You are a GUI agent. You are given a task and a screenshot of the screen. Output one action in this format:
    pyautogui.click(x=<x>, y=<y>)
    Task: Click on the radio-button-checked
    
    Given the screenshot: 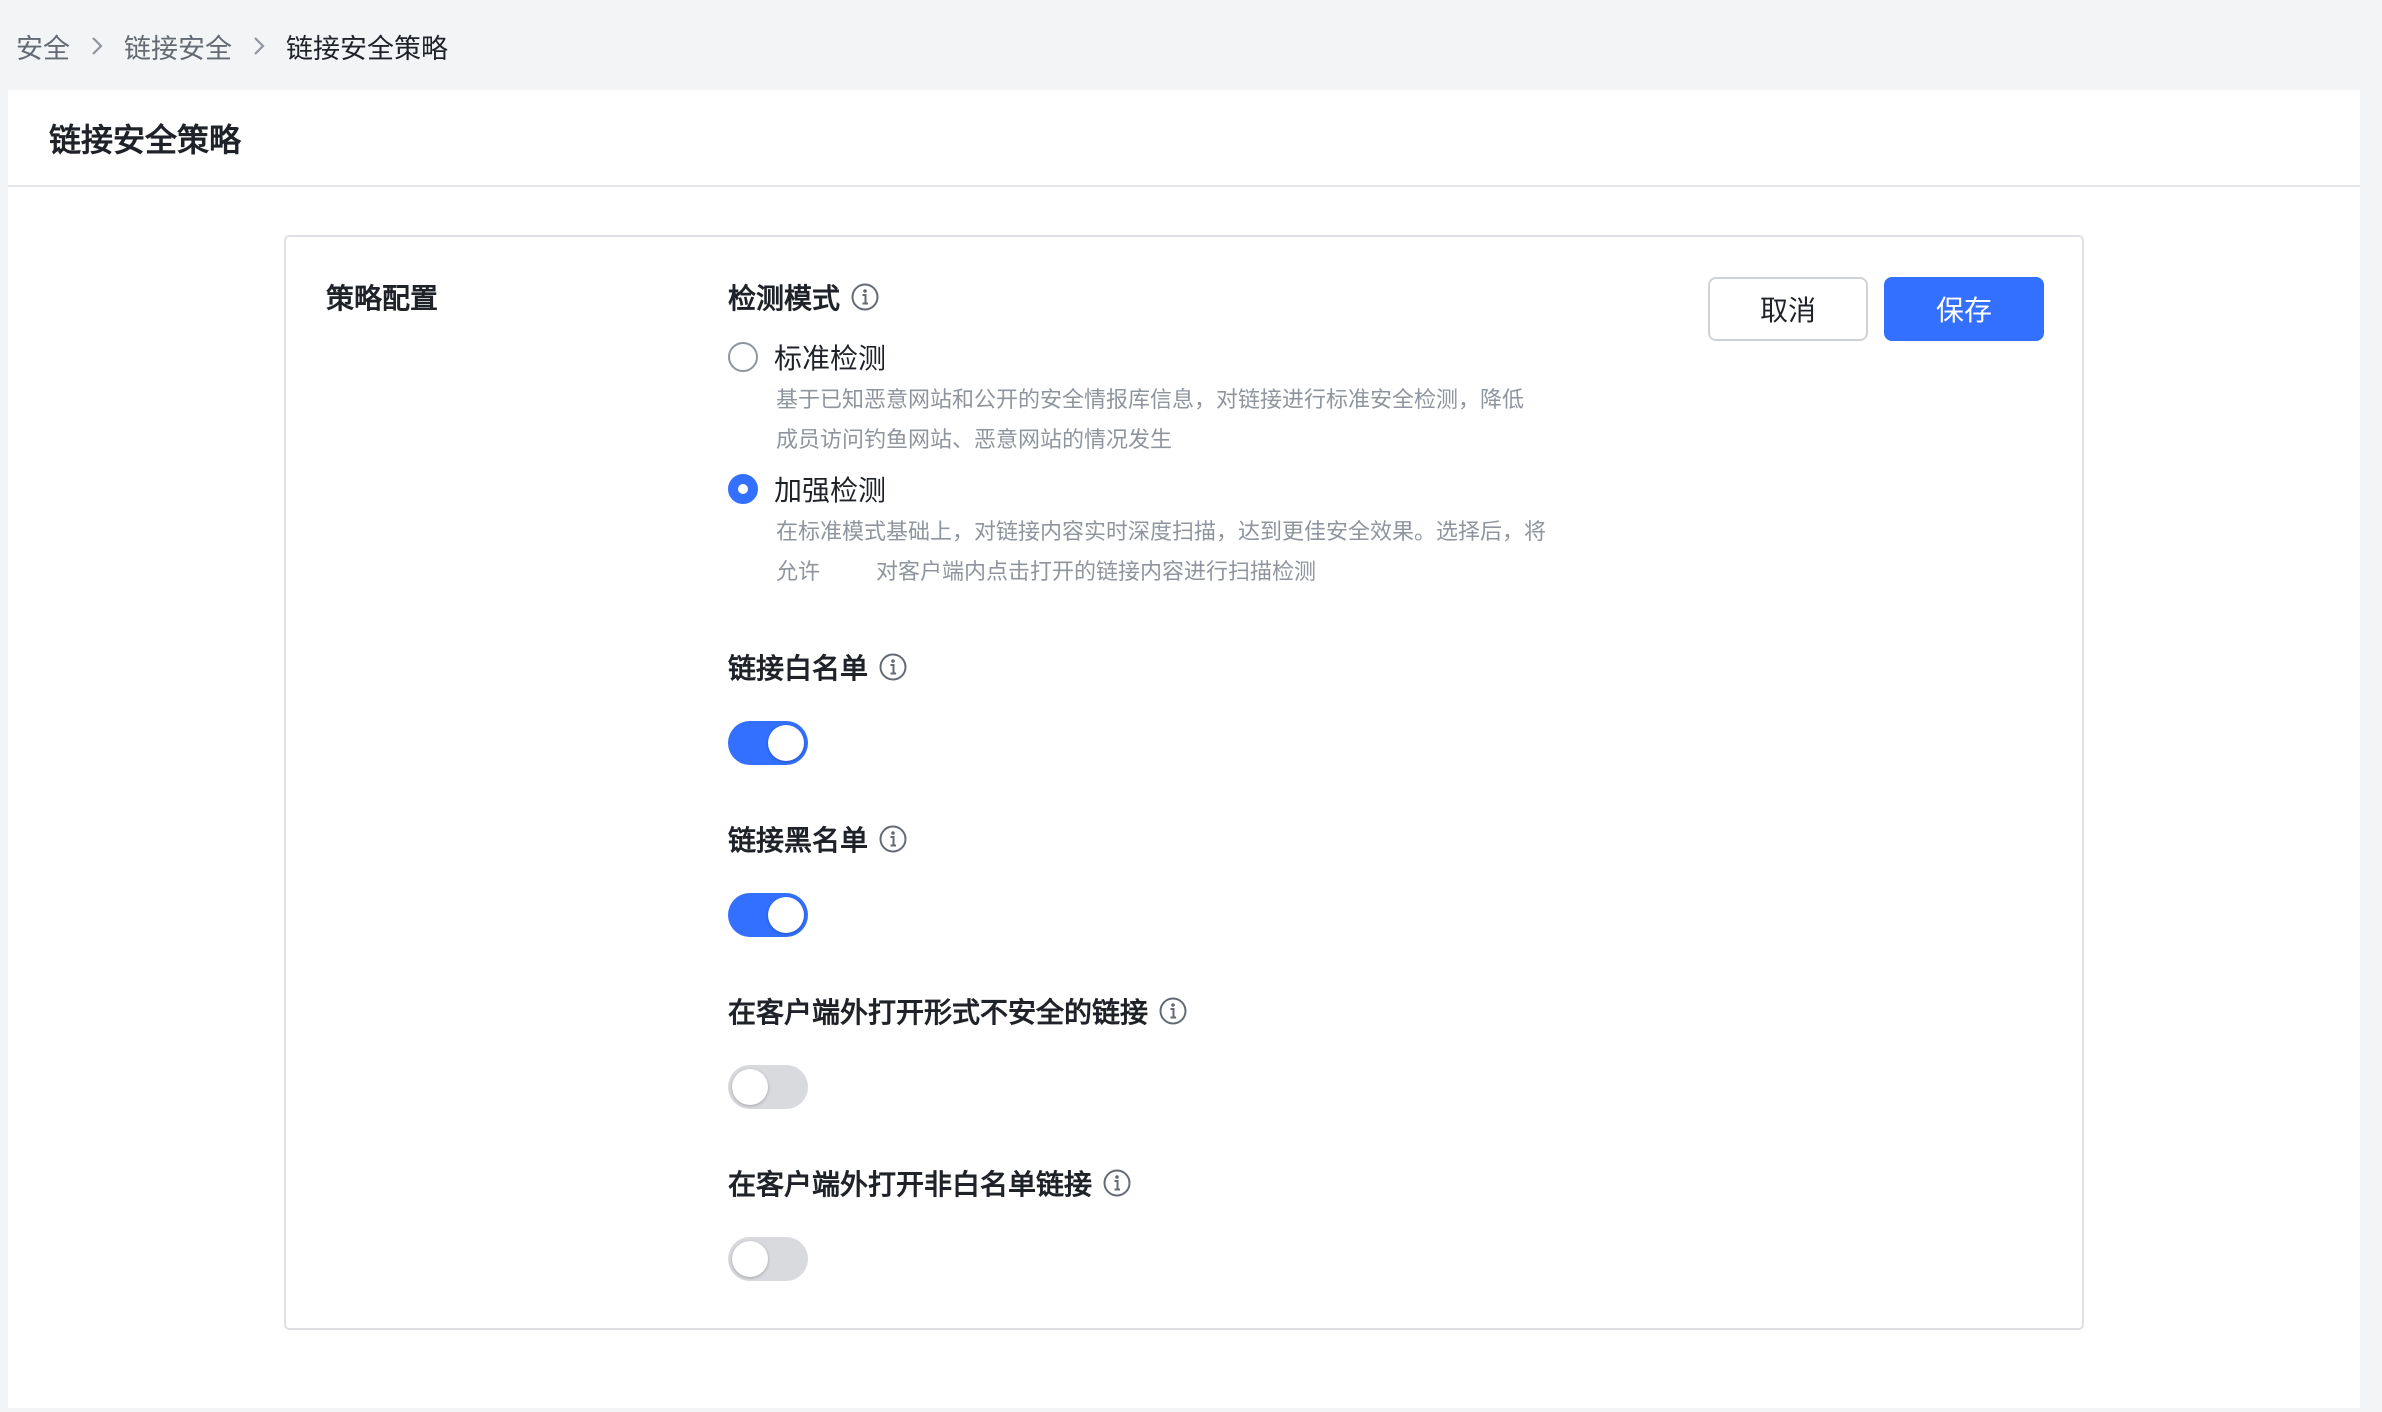 What is the action you would take?
    pyautogui.click(x=743, y=489)
    